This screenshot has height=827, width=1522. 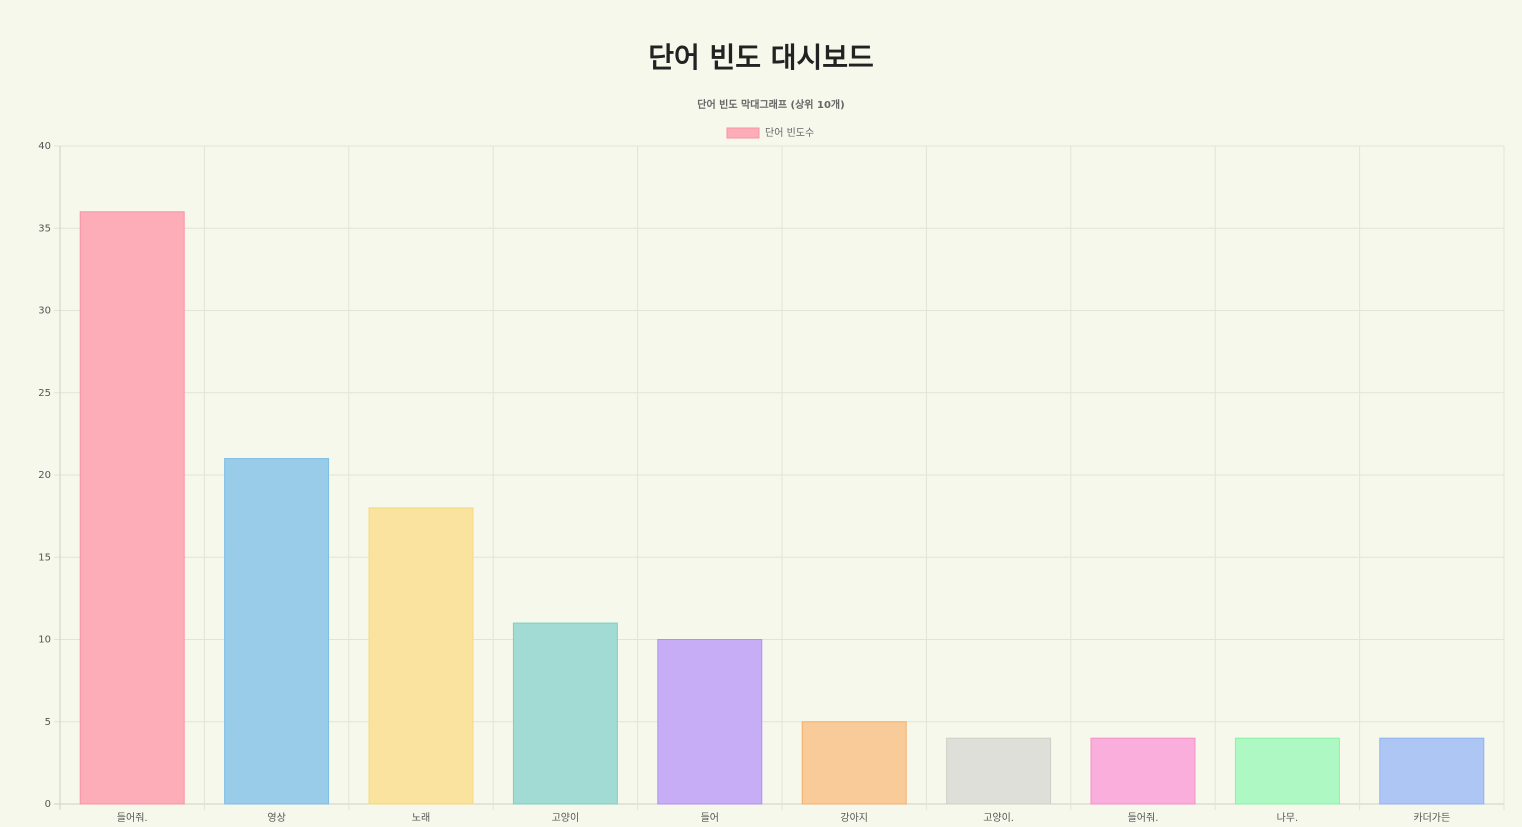 What do you see at coordinates (743, 133) in the screenshot?
I see `legend-swatch` at bounding box center [743, 133].